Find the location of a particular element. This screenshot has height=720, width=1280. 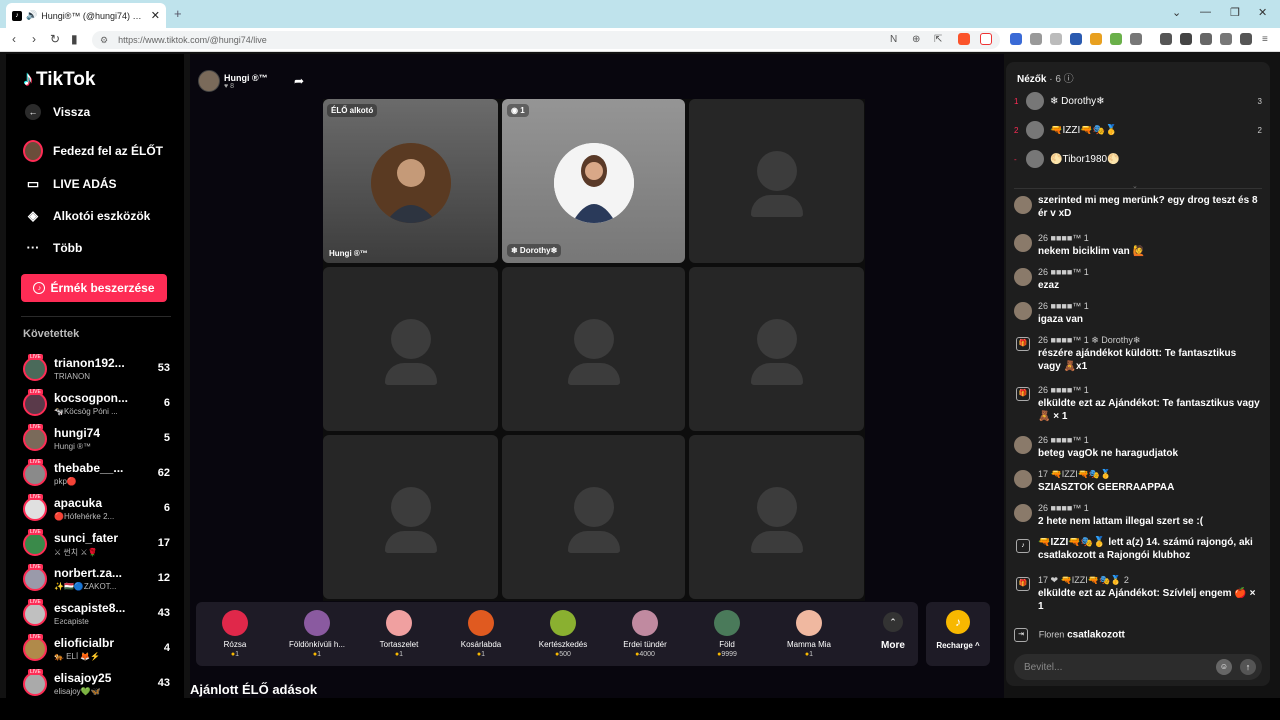

rewards-icon is located at coordinates (986, 39).